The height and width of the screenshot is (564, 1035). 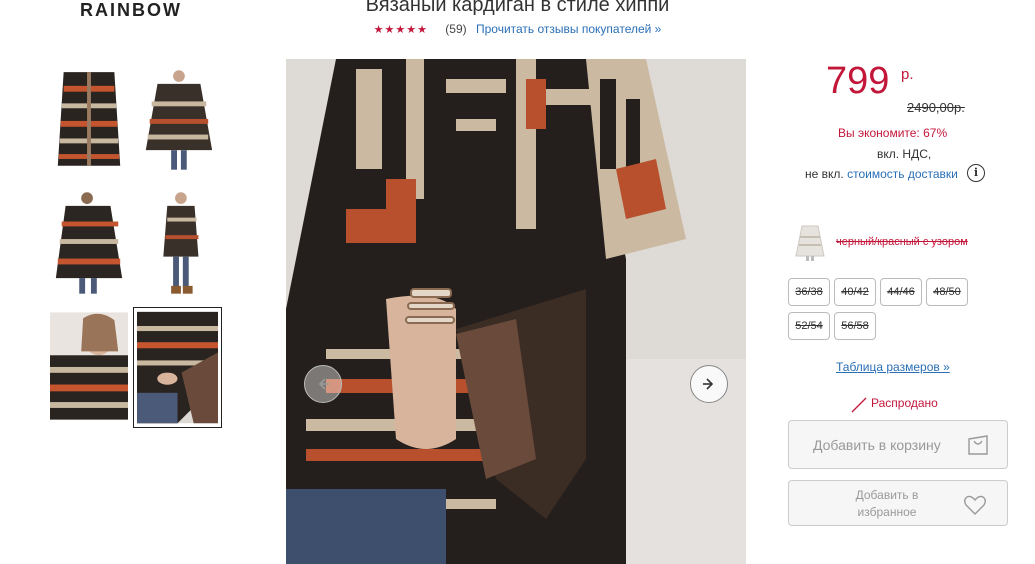 I want to click on chevron-left-icon, so click(x=323, y=384).